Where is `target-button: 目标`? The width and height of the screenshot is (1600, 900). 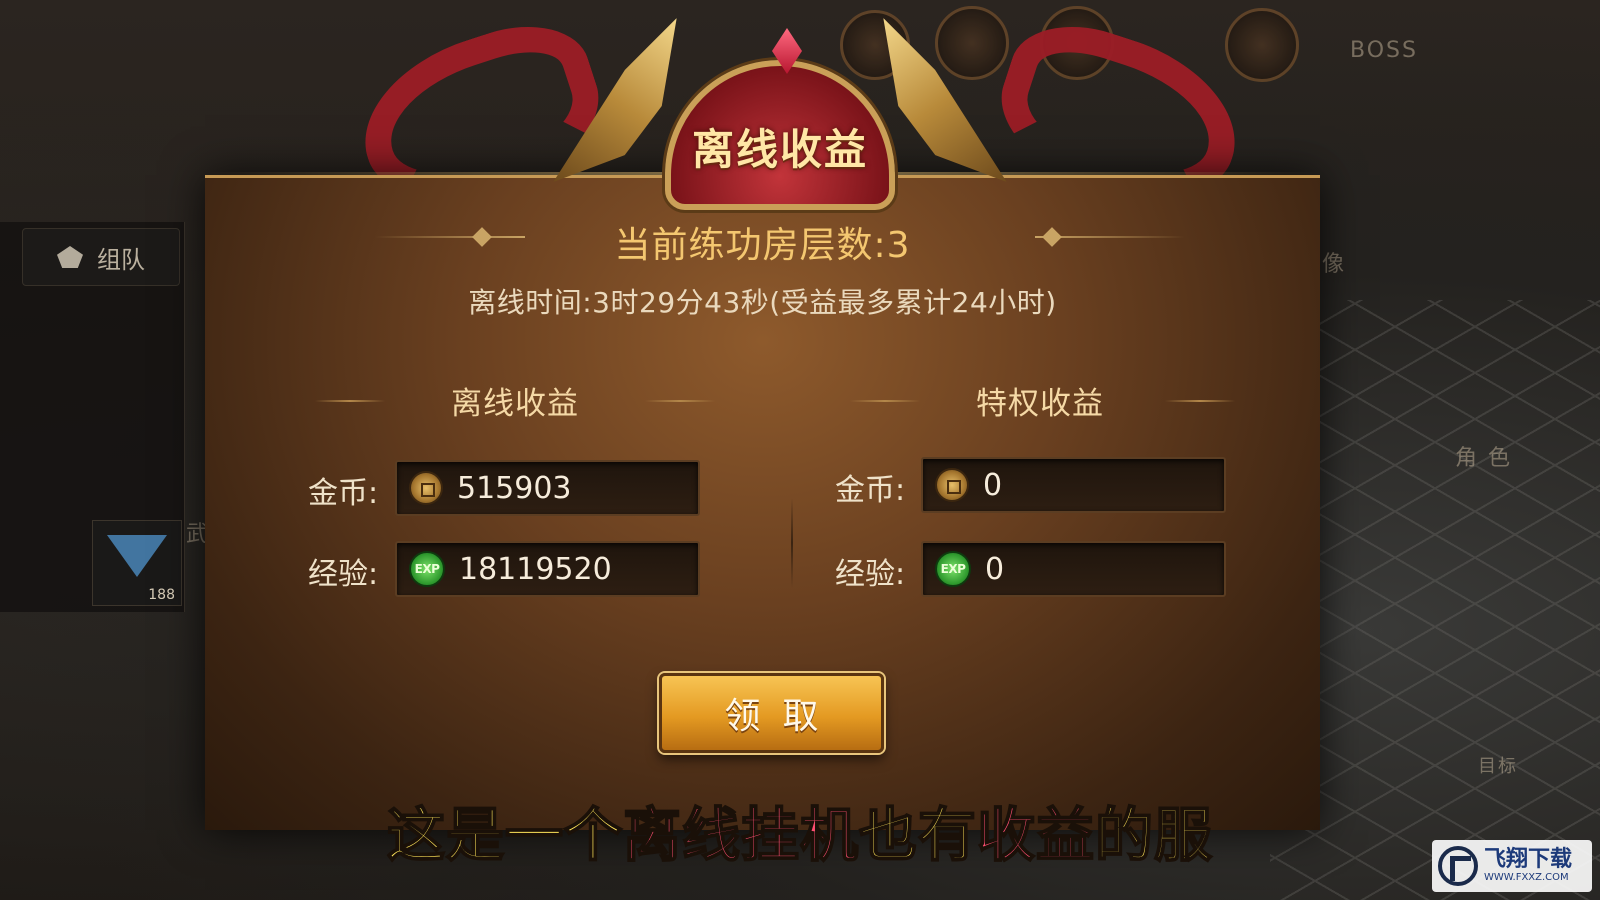 target-button: 目标 is located at coordinates (1498, 765).